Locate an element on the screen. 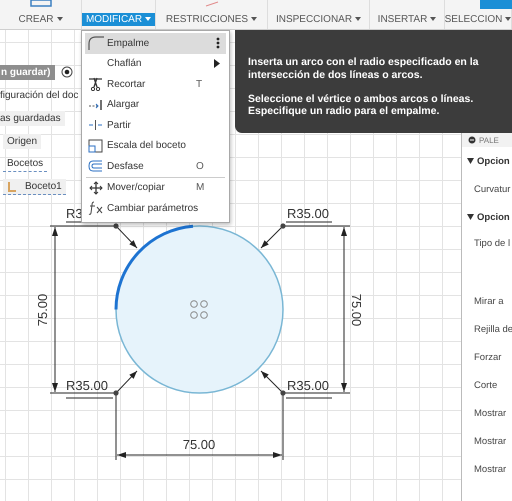 The height and width of the screenshot is (501, 512). extend-icon is located at coordinates (95, 104).